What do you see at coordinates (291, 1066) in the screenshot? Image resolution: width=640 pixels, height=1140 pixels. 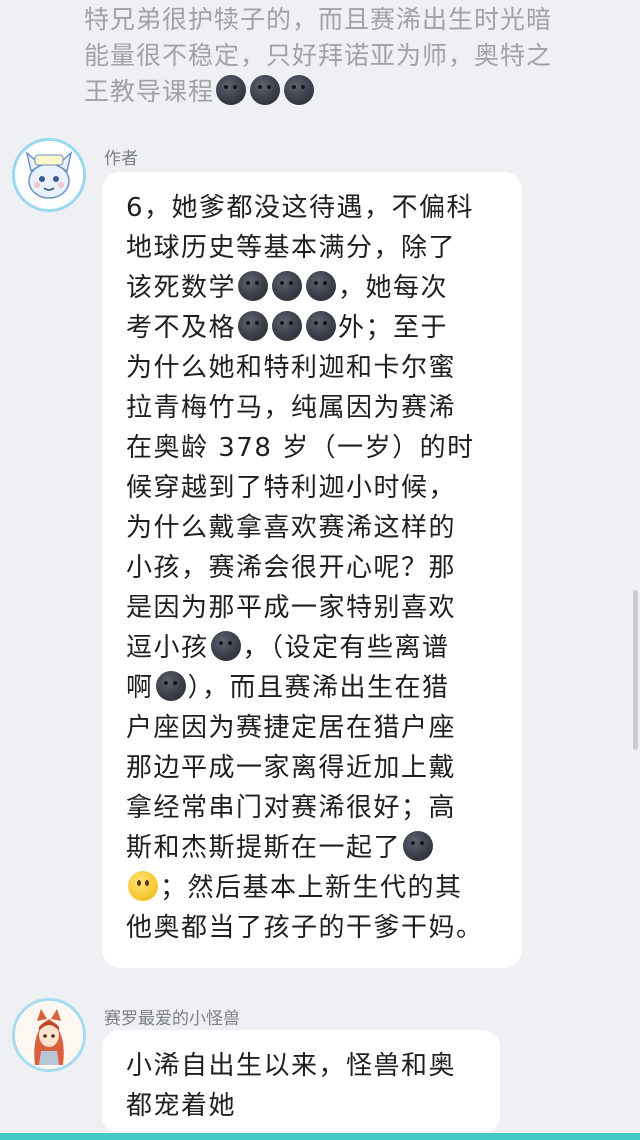 I see `message-line: 小浠自出生以来，怪兽和奥` at bounding box center [291, 1066].